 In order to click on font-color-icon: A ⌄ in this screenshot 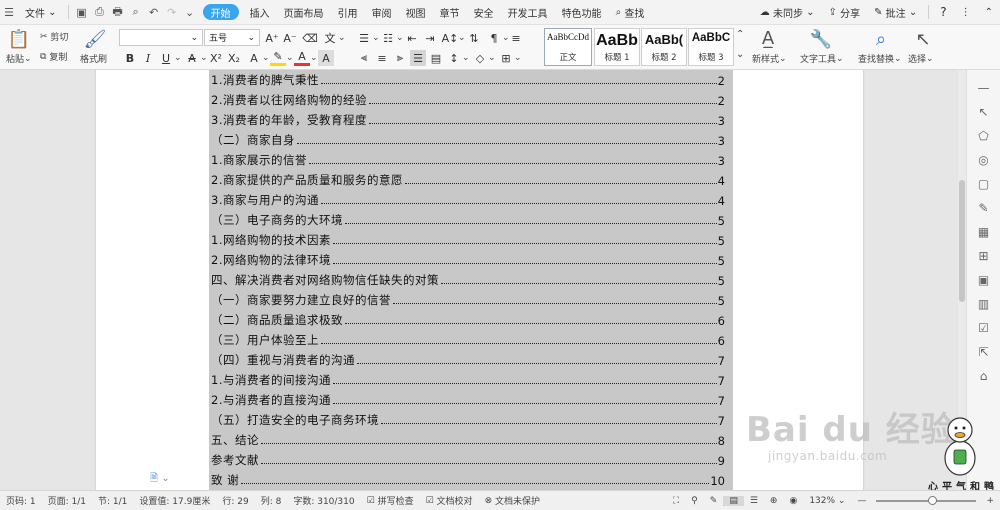, I will do `click(306, 58)`.